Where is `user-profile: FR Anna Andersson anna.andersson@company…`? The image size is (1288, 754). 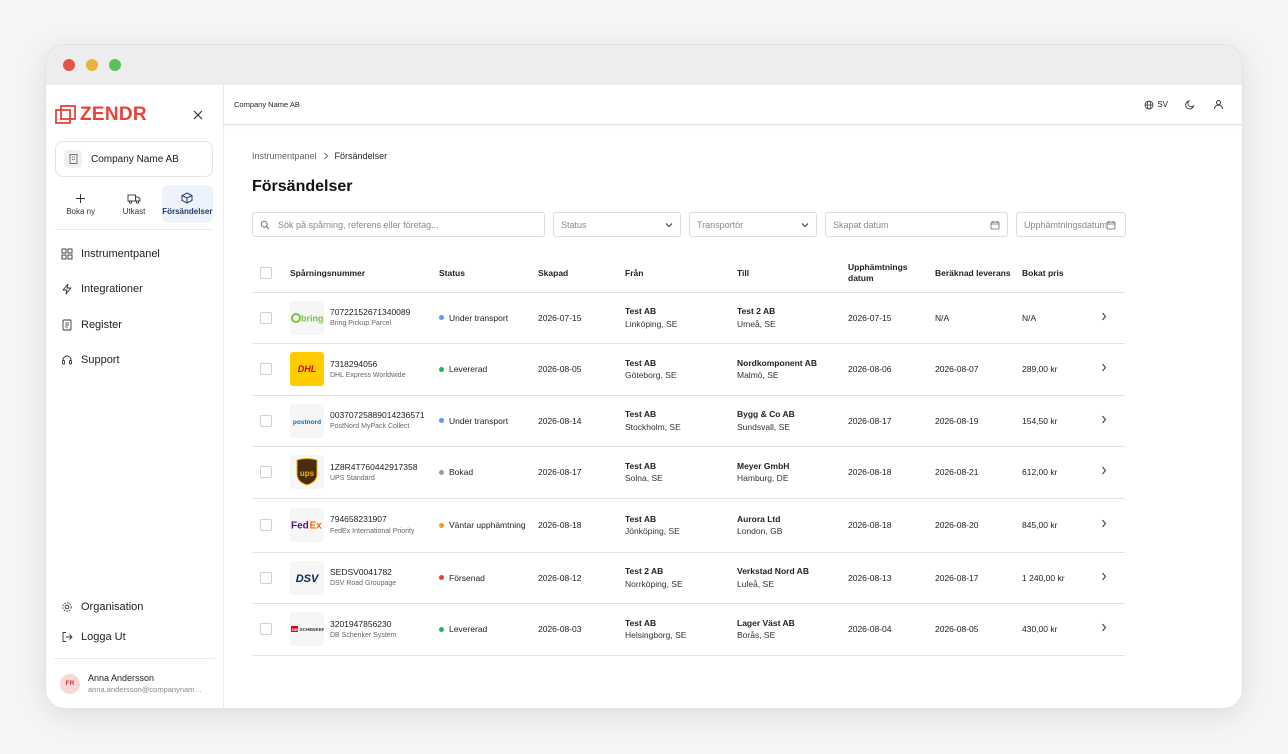 user-profile: FR Anna Andersson anna.andersson@company… is located at coordinates (134, 683).